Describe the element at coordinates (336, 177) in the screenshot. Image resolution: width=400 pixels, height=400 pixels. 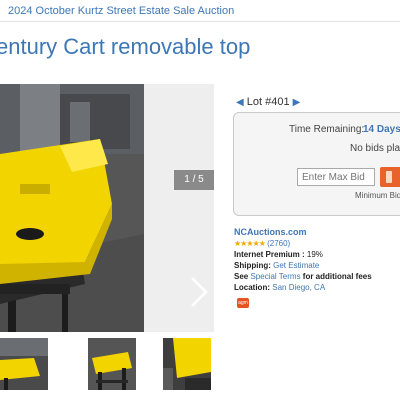
I see `max-bid-input` at that location.